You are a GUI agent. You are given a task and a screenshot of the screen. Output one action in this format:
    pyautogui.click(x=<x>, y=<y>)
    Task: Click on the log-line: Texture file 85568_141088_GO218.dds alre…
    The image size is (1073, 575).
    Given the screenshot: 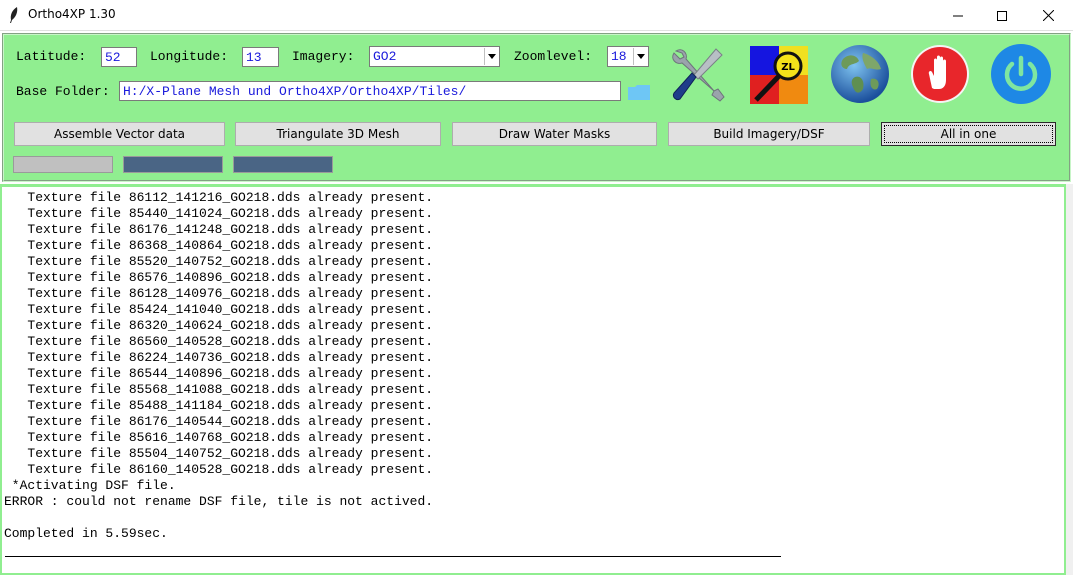 What is the action you would take?
    pyautogui.click(x=219, y=389)
    